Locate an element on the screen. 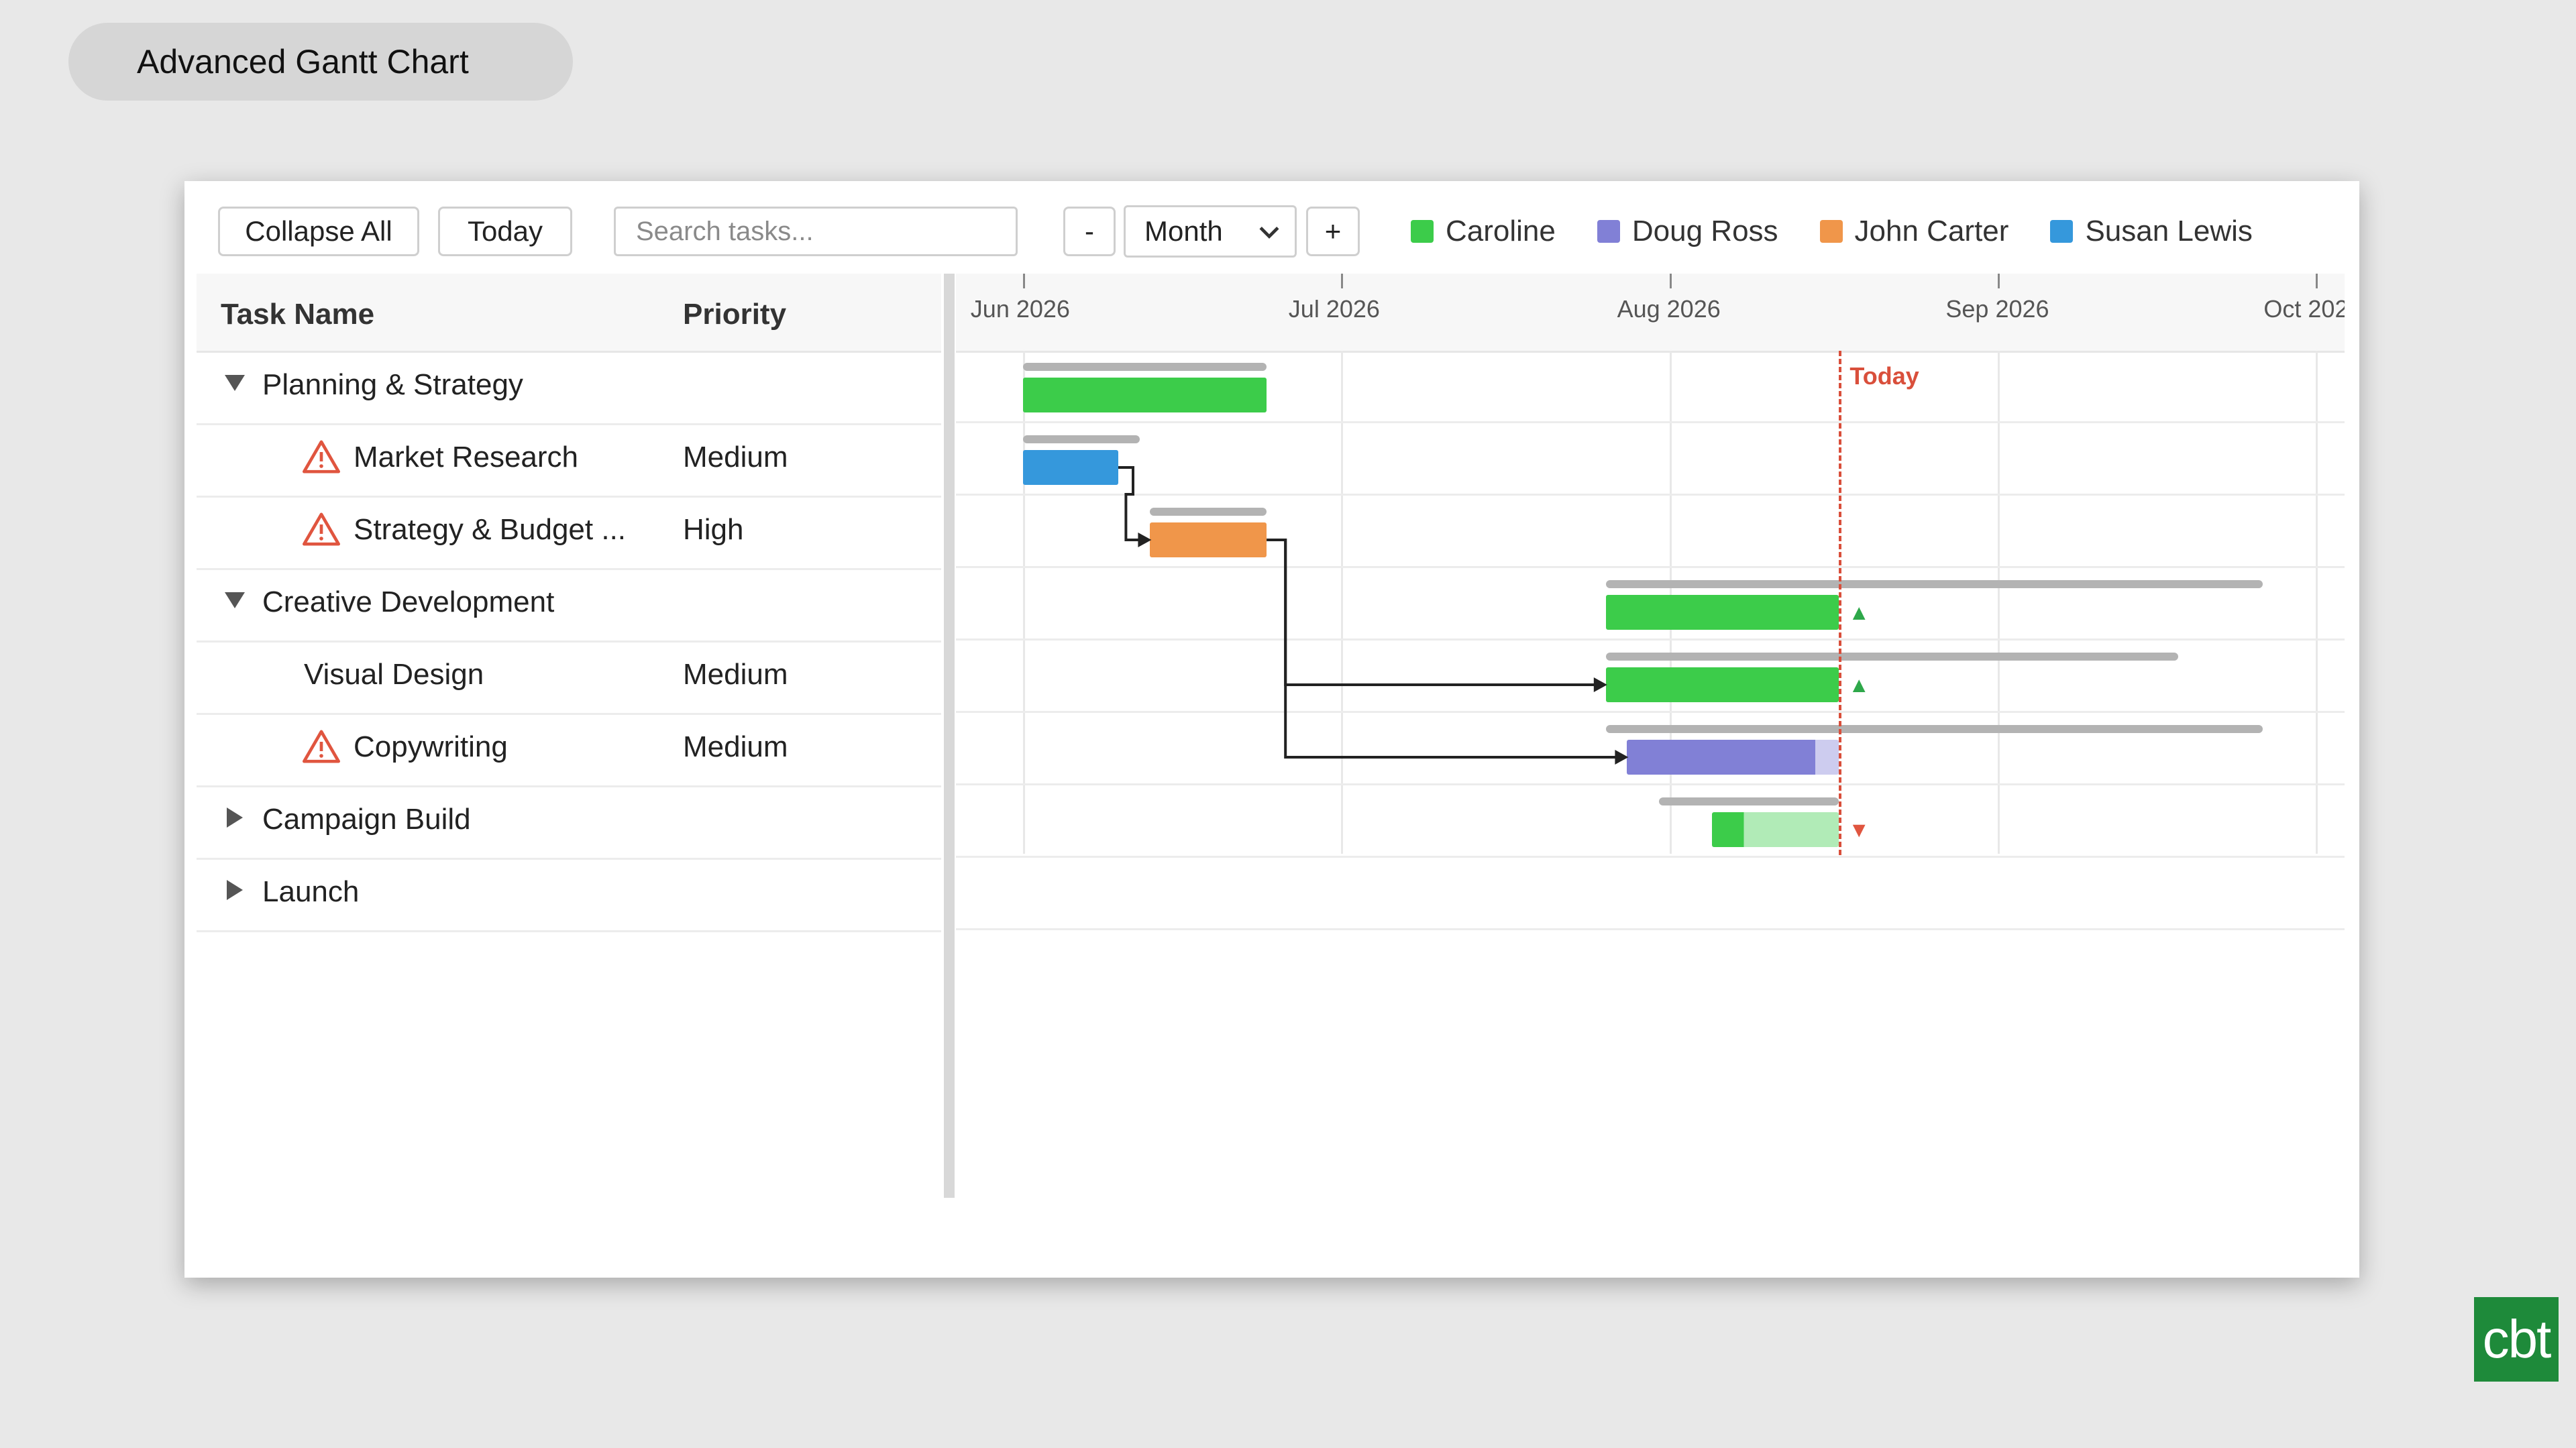 This screenshot has height=1448, width=2576. zoom-out-button: - is located at coordinates (1089, 231).